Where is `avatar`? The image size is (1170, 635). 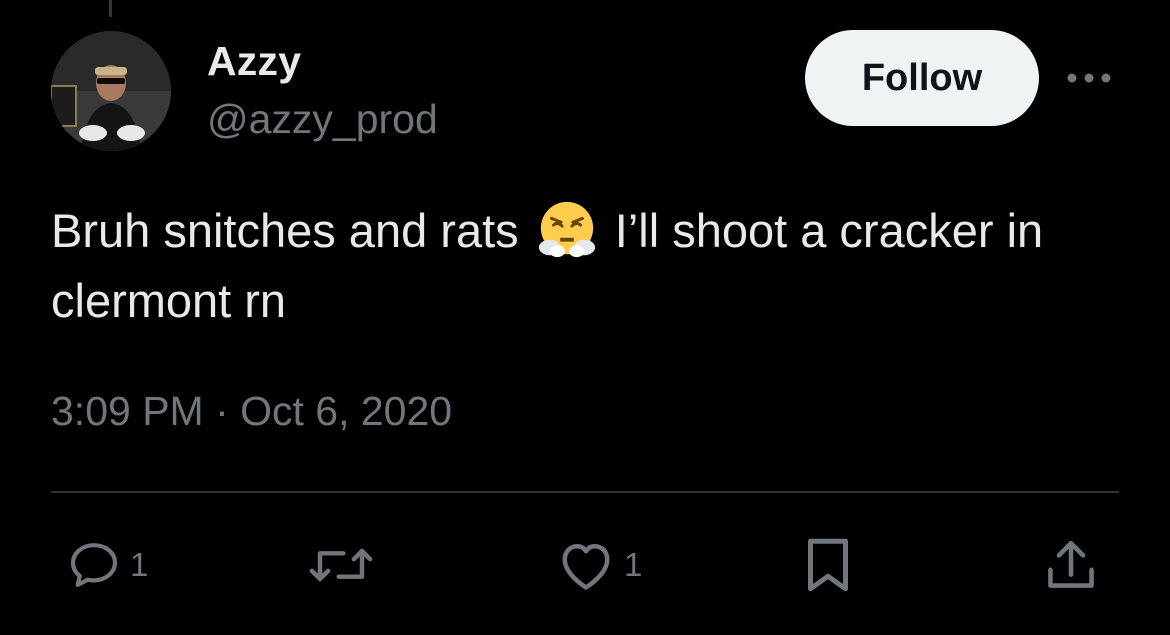
avatar is located at coordinates (111, 91).